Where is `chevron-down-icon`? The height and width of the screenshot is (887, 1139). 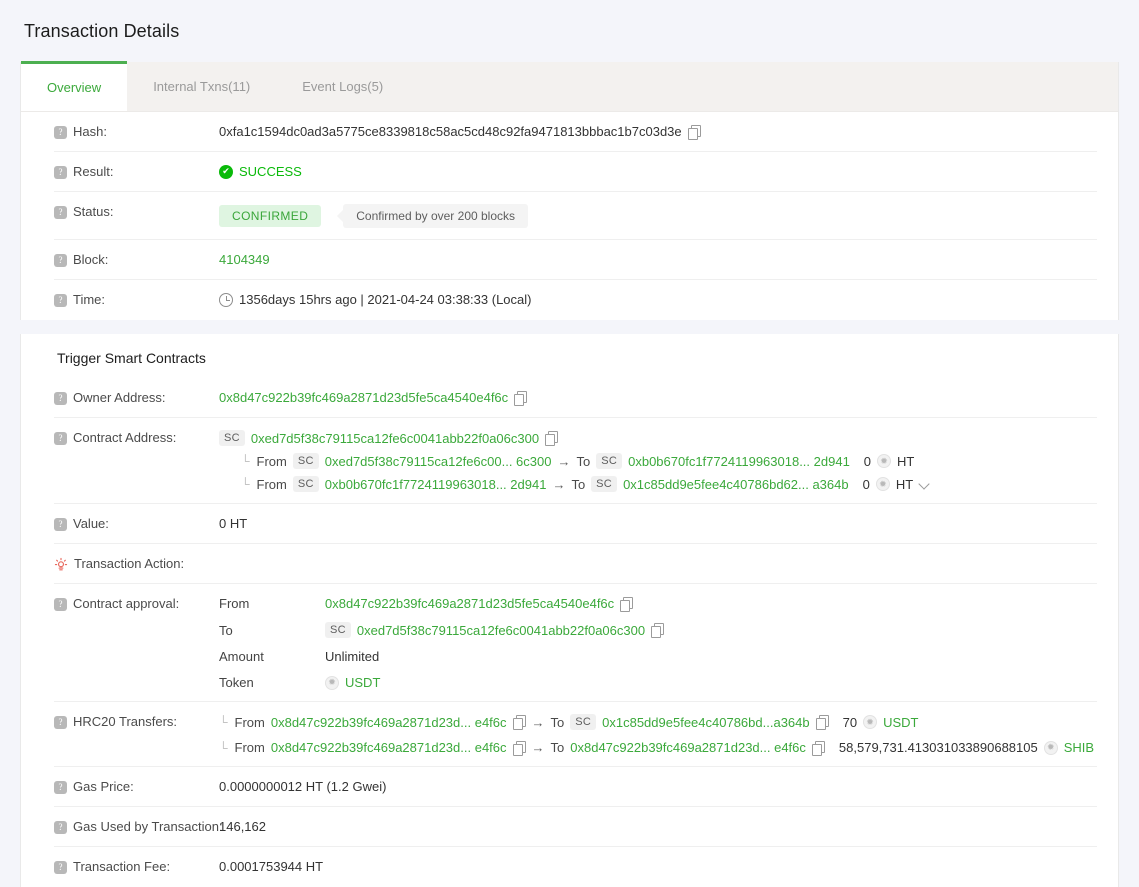 chevron-down-icon is located at coordinates (925, 484).